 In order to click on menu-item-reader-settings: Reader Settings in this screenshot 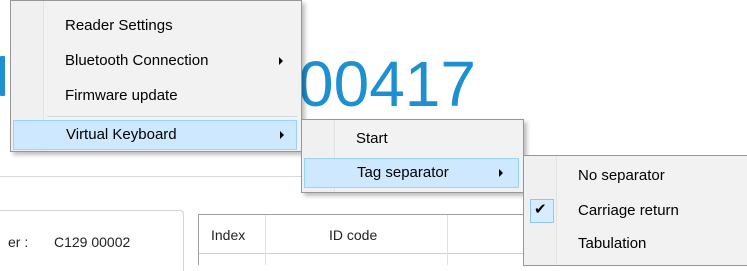, I will do `click(155, 26)`.